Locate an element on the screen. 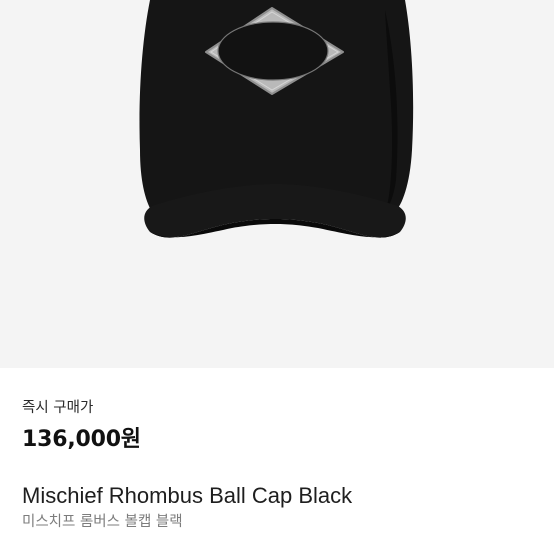  price-label: 즉시 구매가 is located at coordinates (58, 408).